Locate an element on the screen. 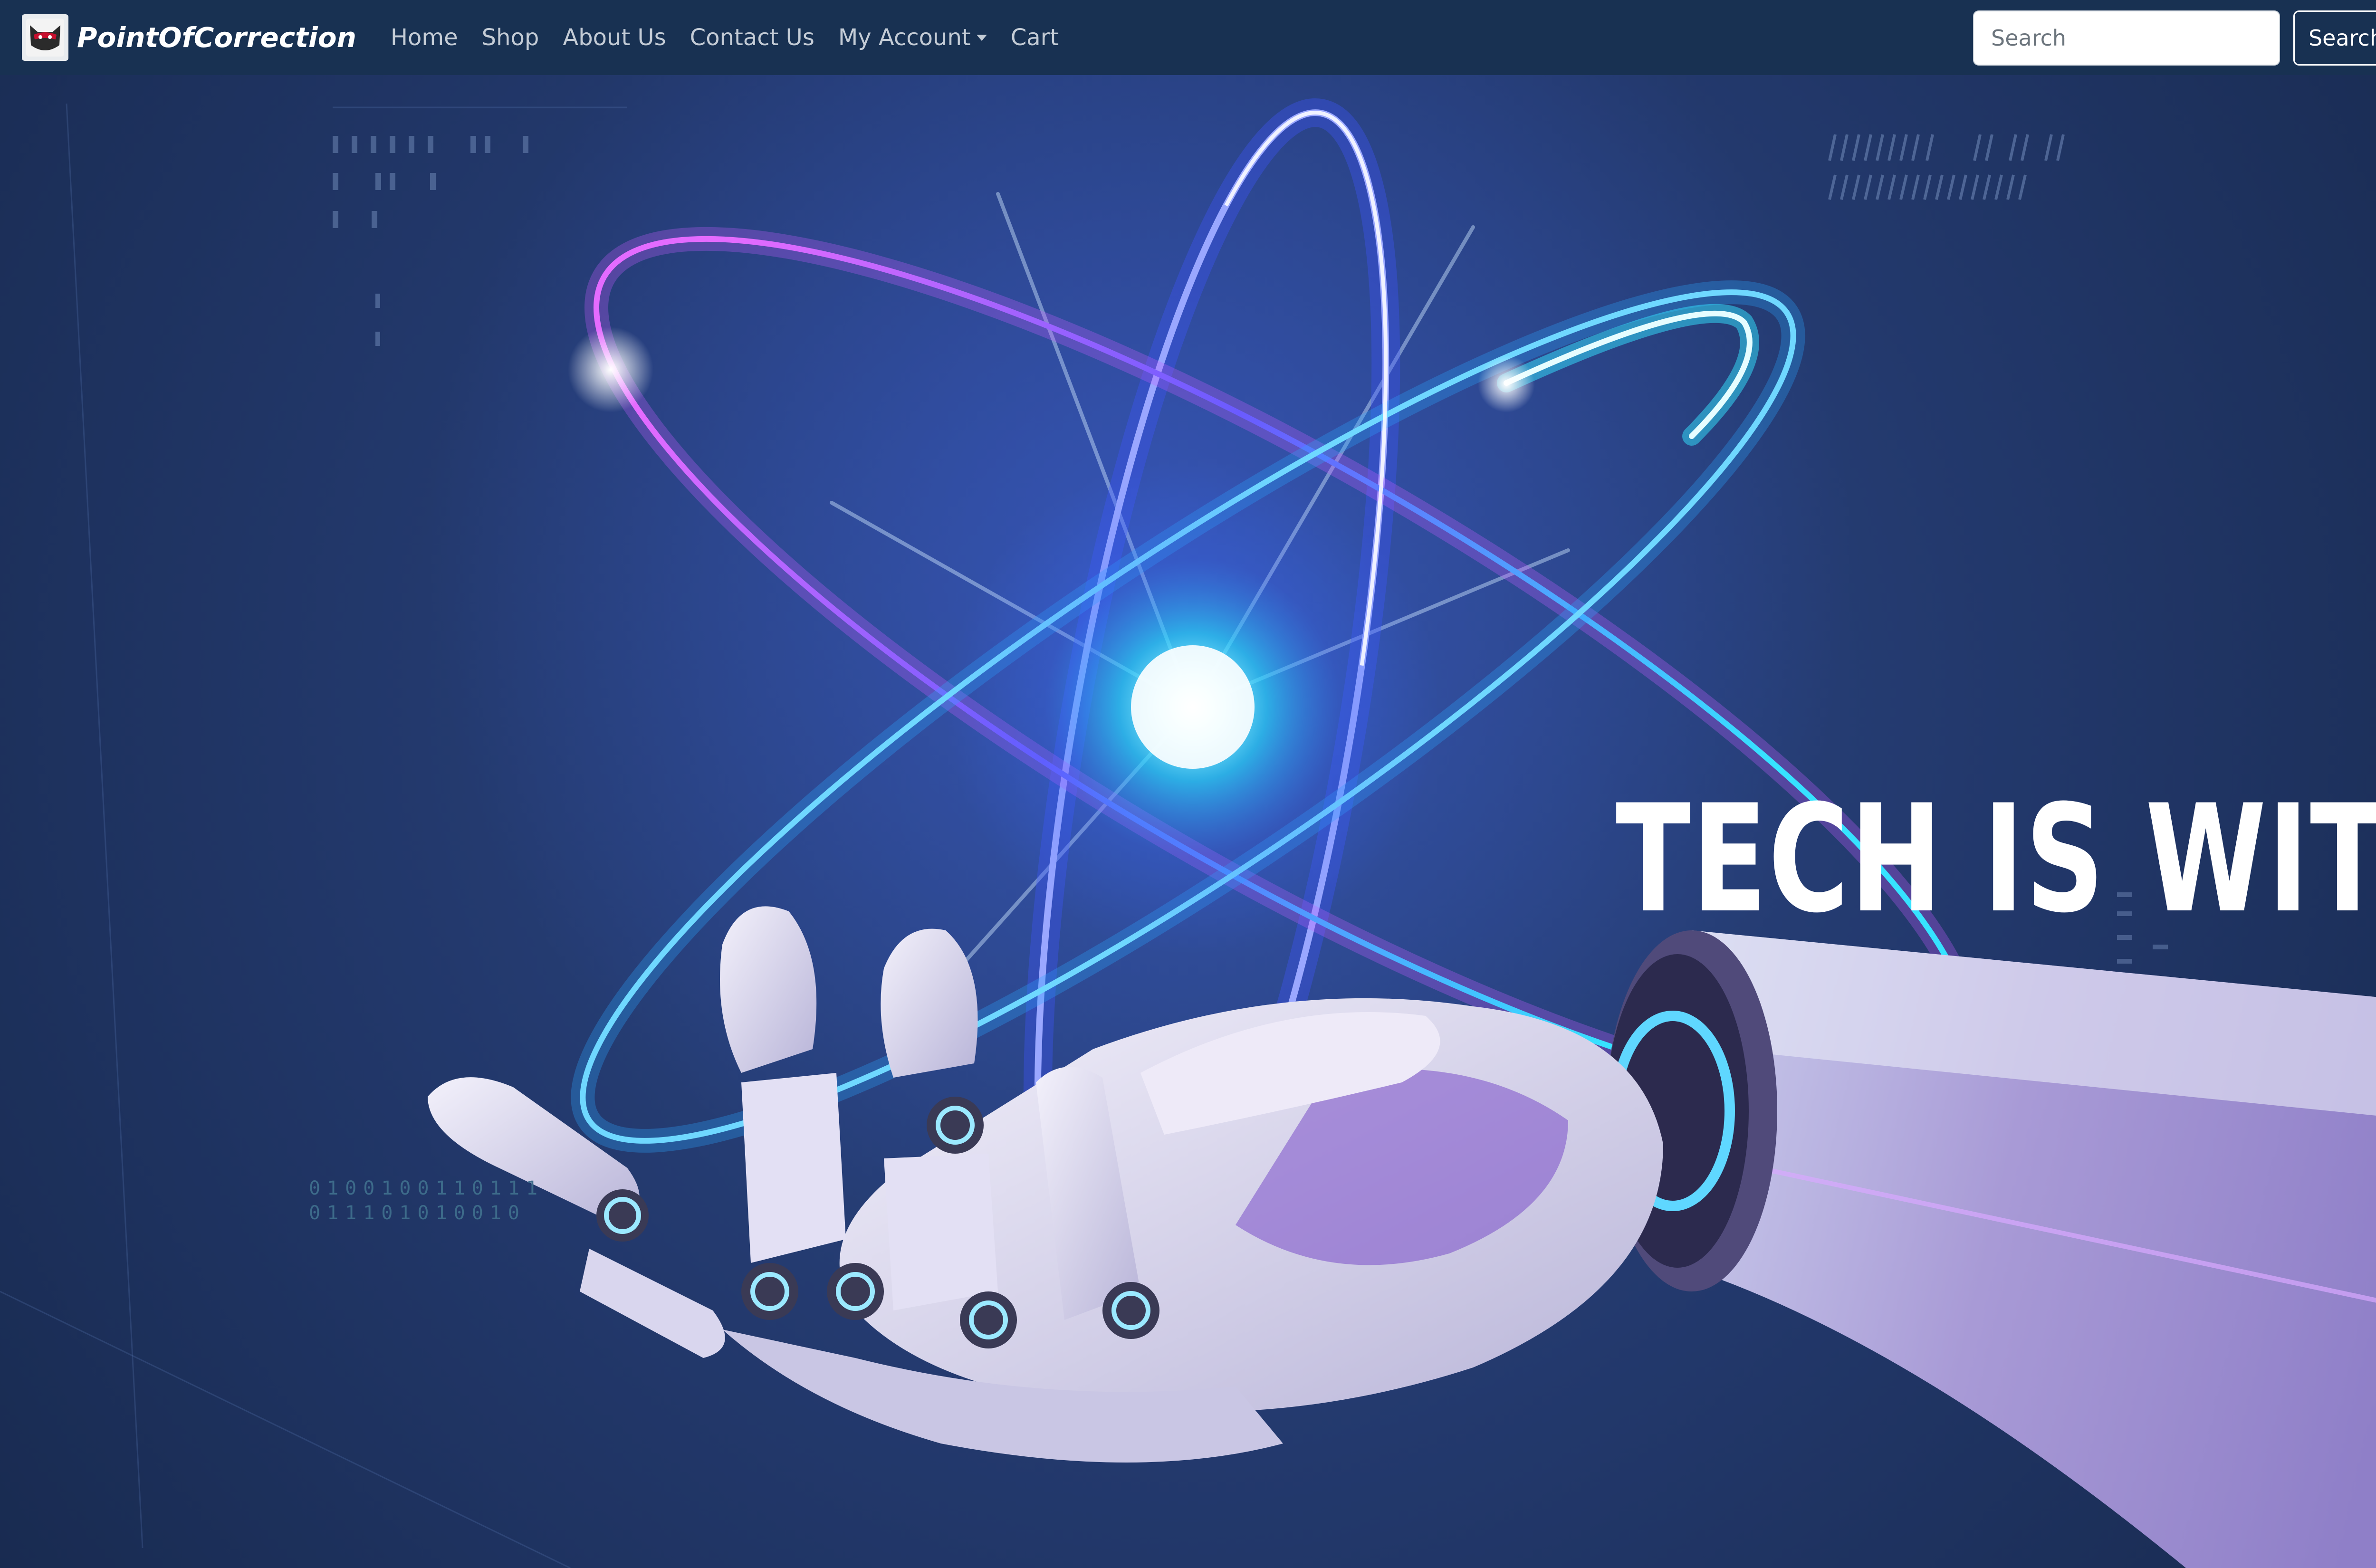  search-form: Search is located at coordinates (2174, 39).